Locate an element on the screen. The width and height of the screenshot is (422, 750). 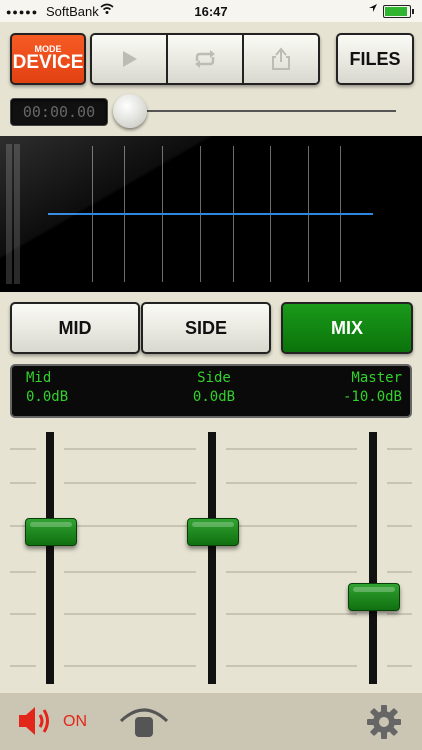
clock: 16:47 is located at coordinates (211, 11).